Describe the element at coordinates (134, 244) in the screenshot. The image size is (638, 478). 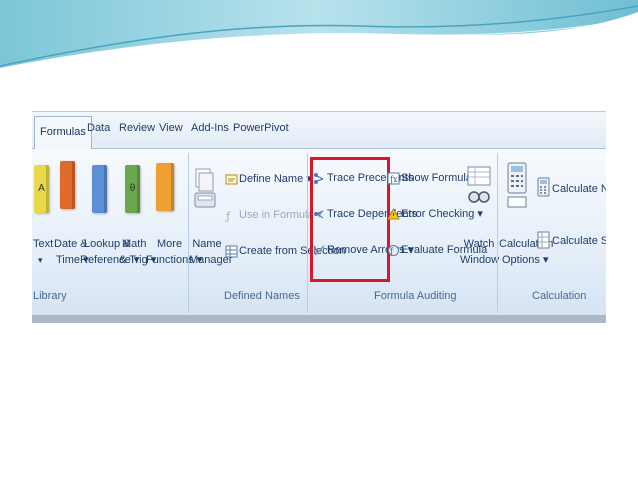
I see `math-trig-label-1: Math` at that location.